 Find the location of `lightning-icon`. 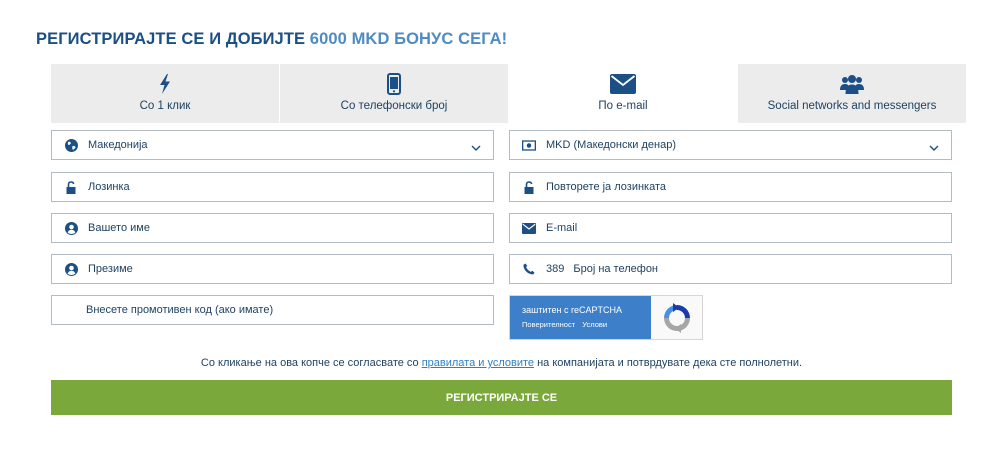

lightning-icon is located at coordinates (165, 84).